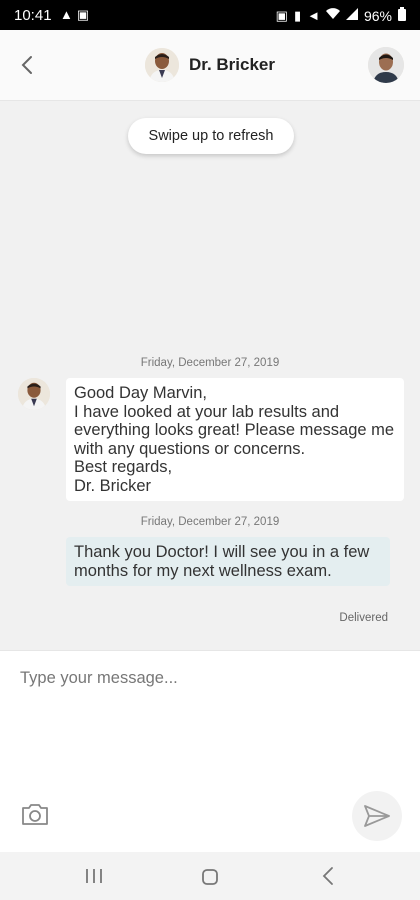 The height and width of the screenshot is (900, 420). I want to click on recents-icon, so click(94, 876).